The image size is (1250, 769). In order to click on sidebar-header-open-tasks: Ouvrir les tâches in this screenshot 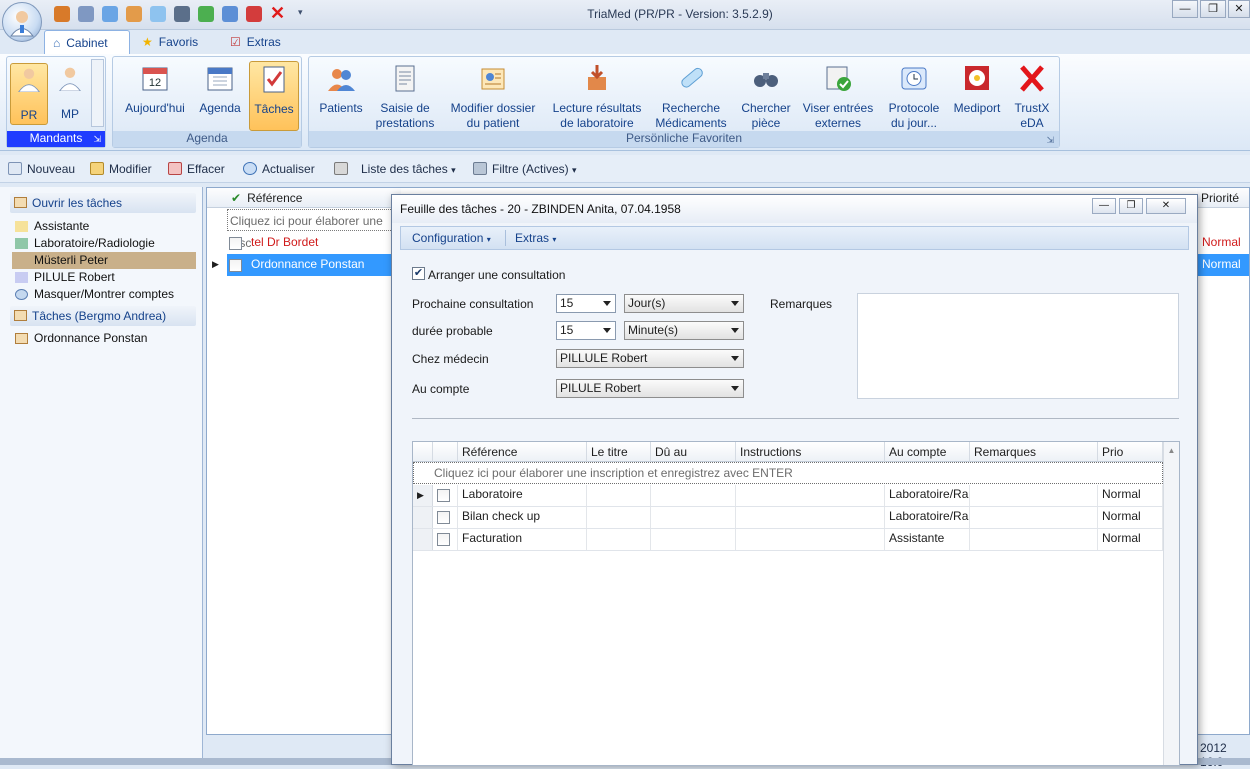, I will do `click(103, 203)`.